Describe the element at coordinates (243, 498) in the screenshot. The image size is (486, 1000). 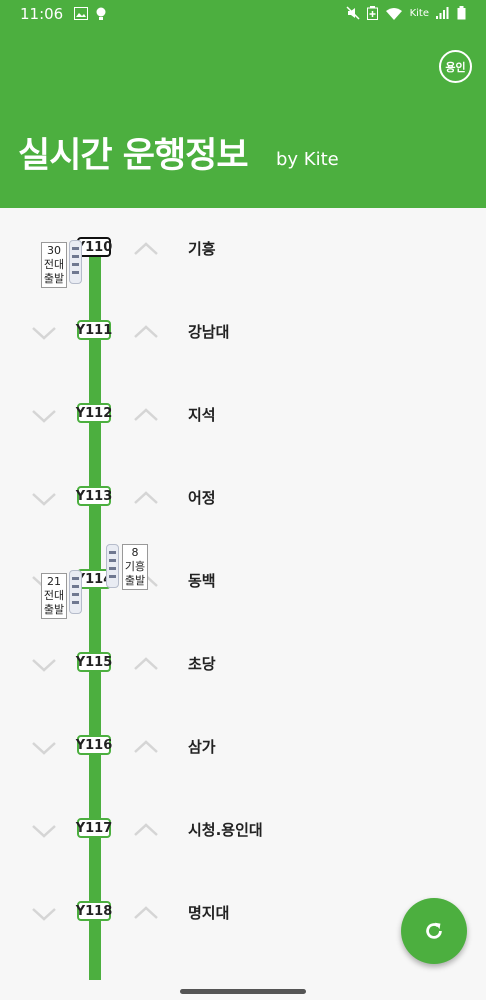
I see `station-row: Y113 어정` at that location.